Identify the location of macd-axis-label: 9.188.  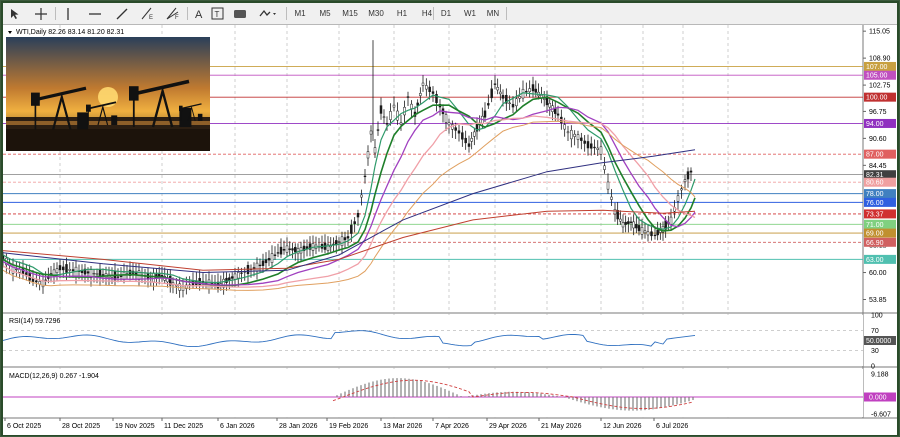
(880, 375).